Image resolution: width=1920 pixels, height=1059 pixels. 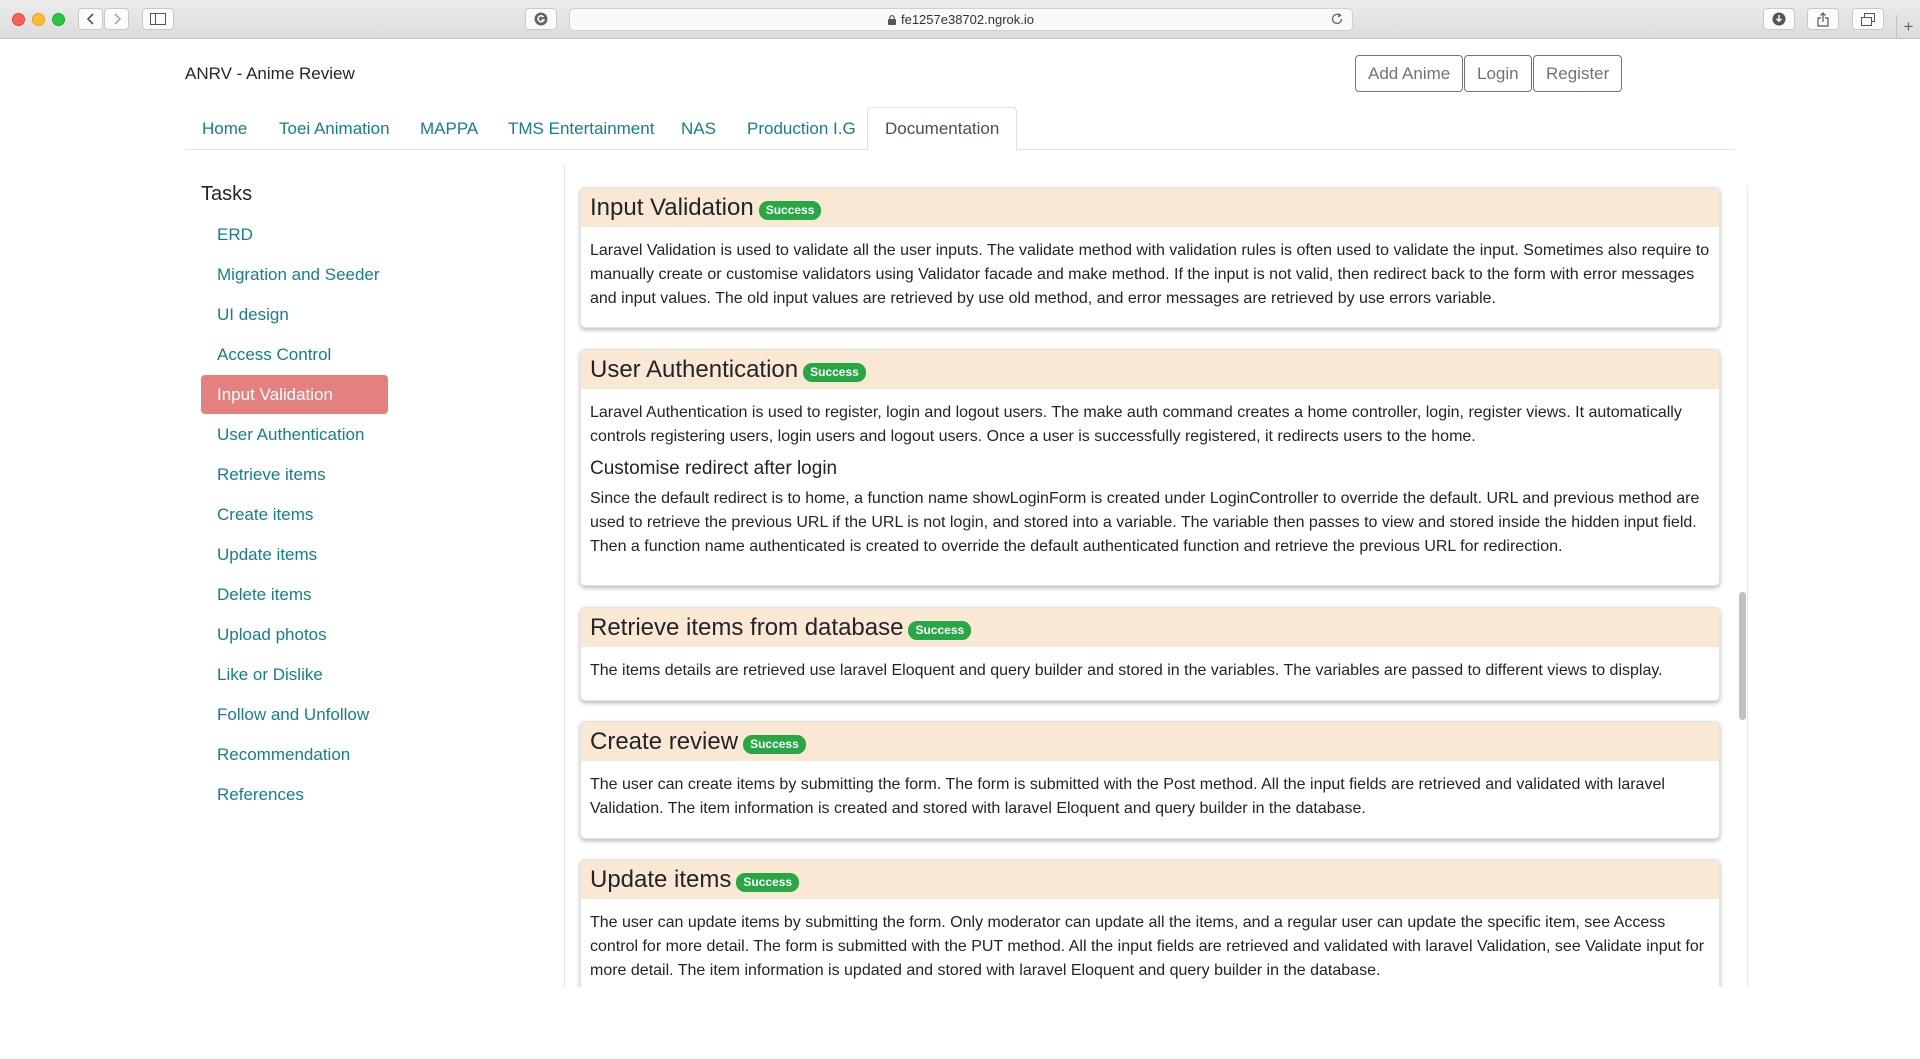 I want to click on lock-icon, so click(x=891, y=19).